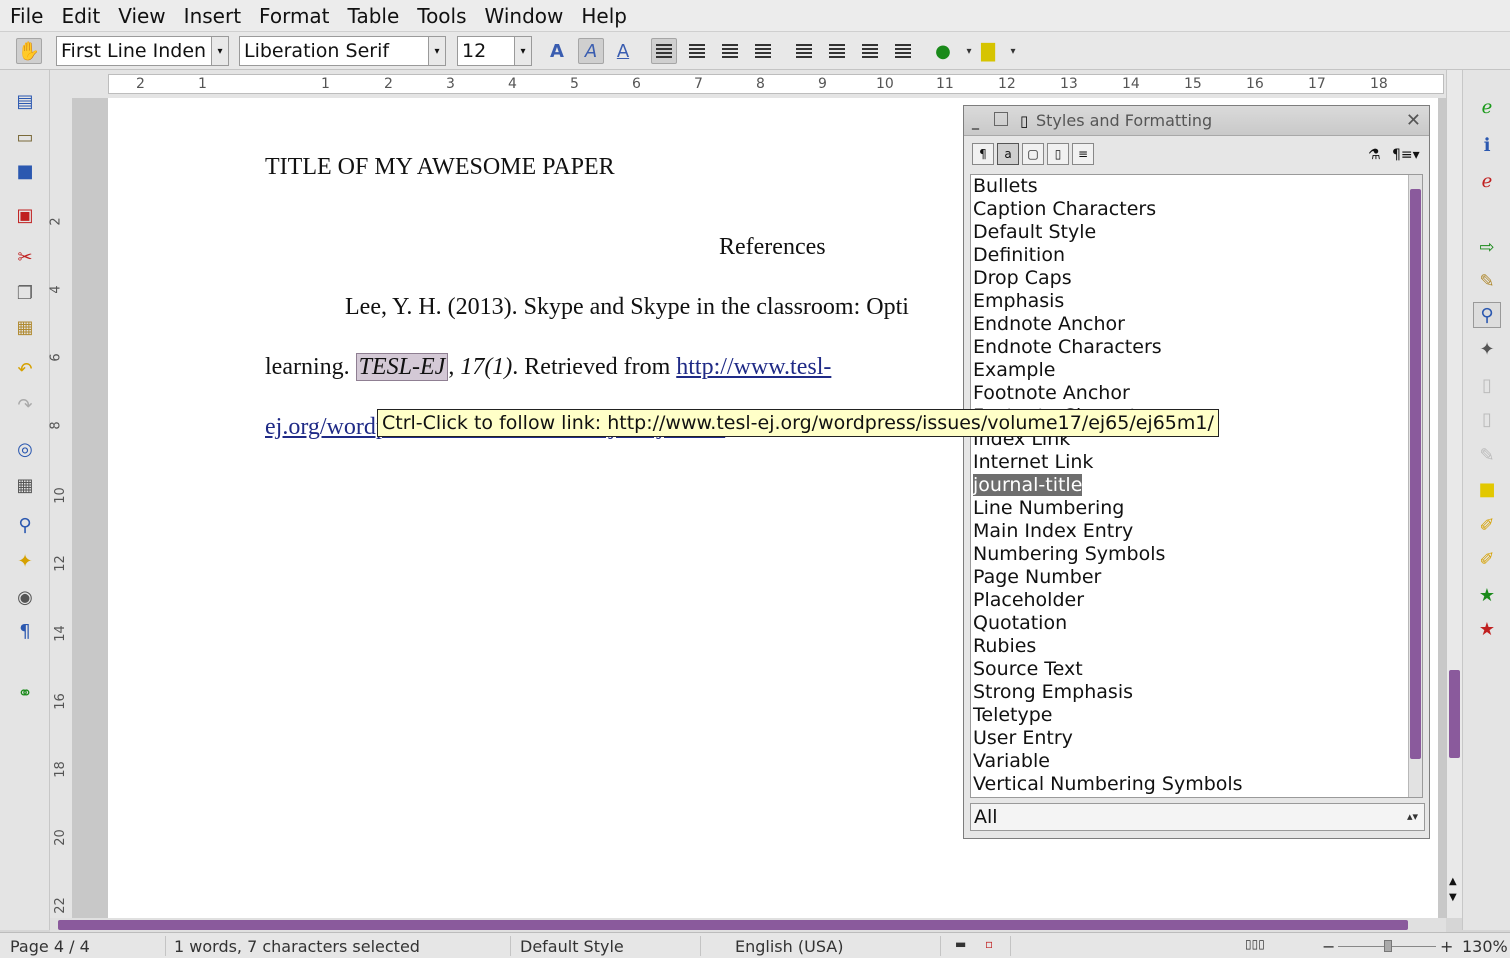  What do you see at coordinates (1453, 881) in the screenshot?
I see `scroll-up-icon: ▲` at bounding box center [1453, 881].